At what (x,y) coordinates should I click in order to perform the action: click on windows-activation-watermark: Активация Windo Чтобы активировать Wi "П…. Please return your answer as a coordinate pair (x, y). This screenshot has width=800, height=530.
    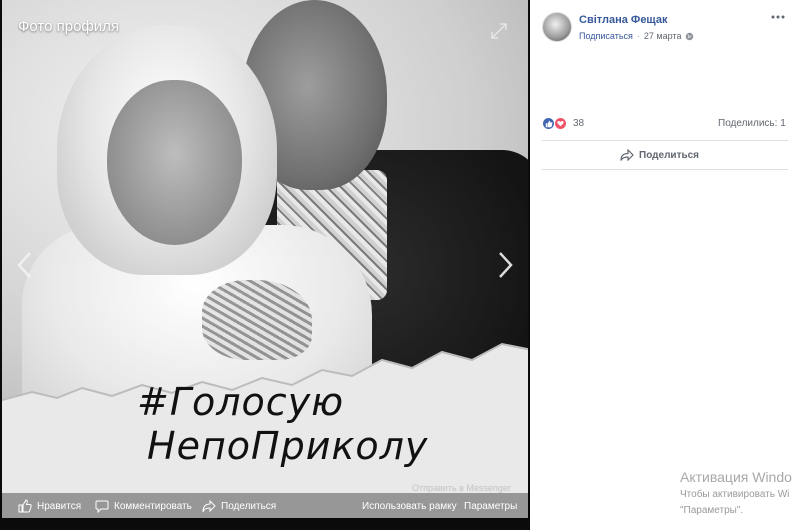
    Looking at the image, I should click on (740, 493).